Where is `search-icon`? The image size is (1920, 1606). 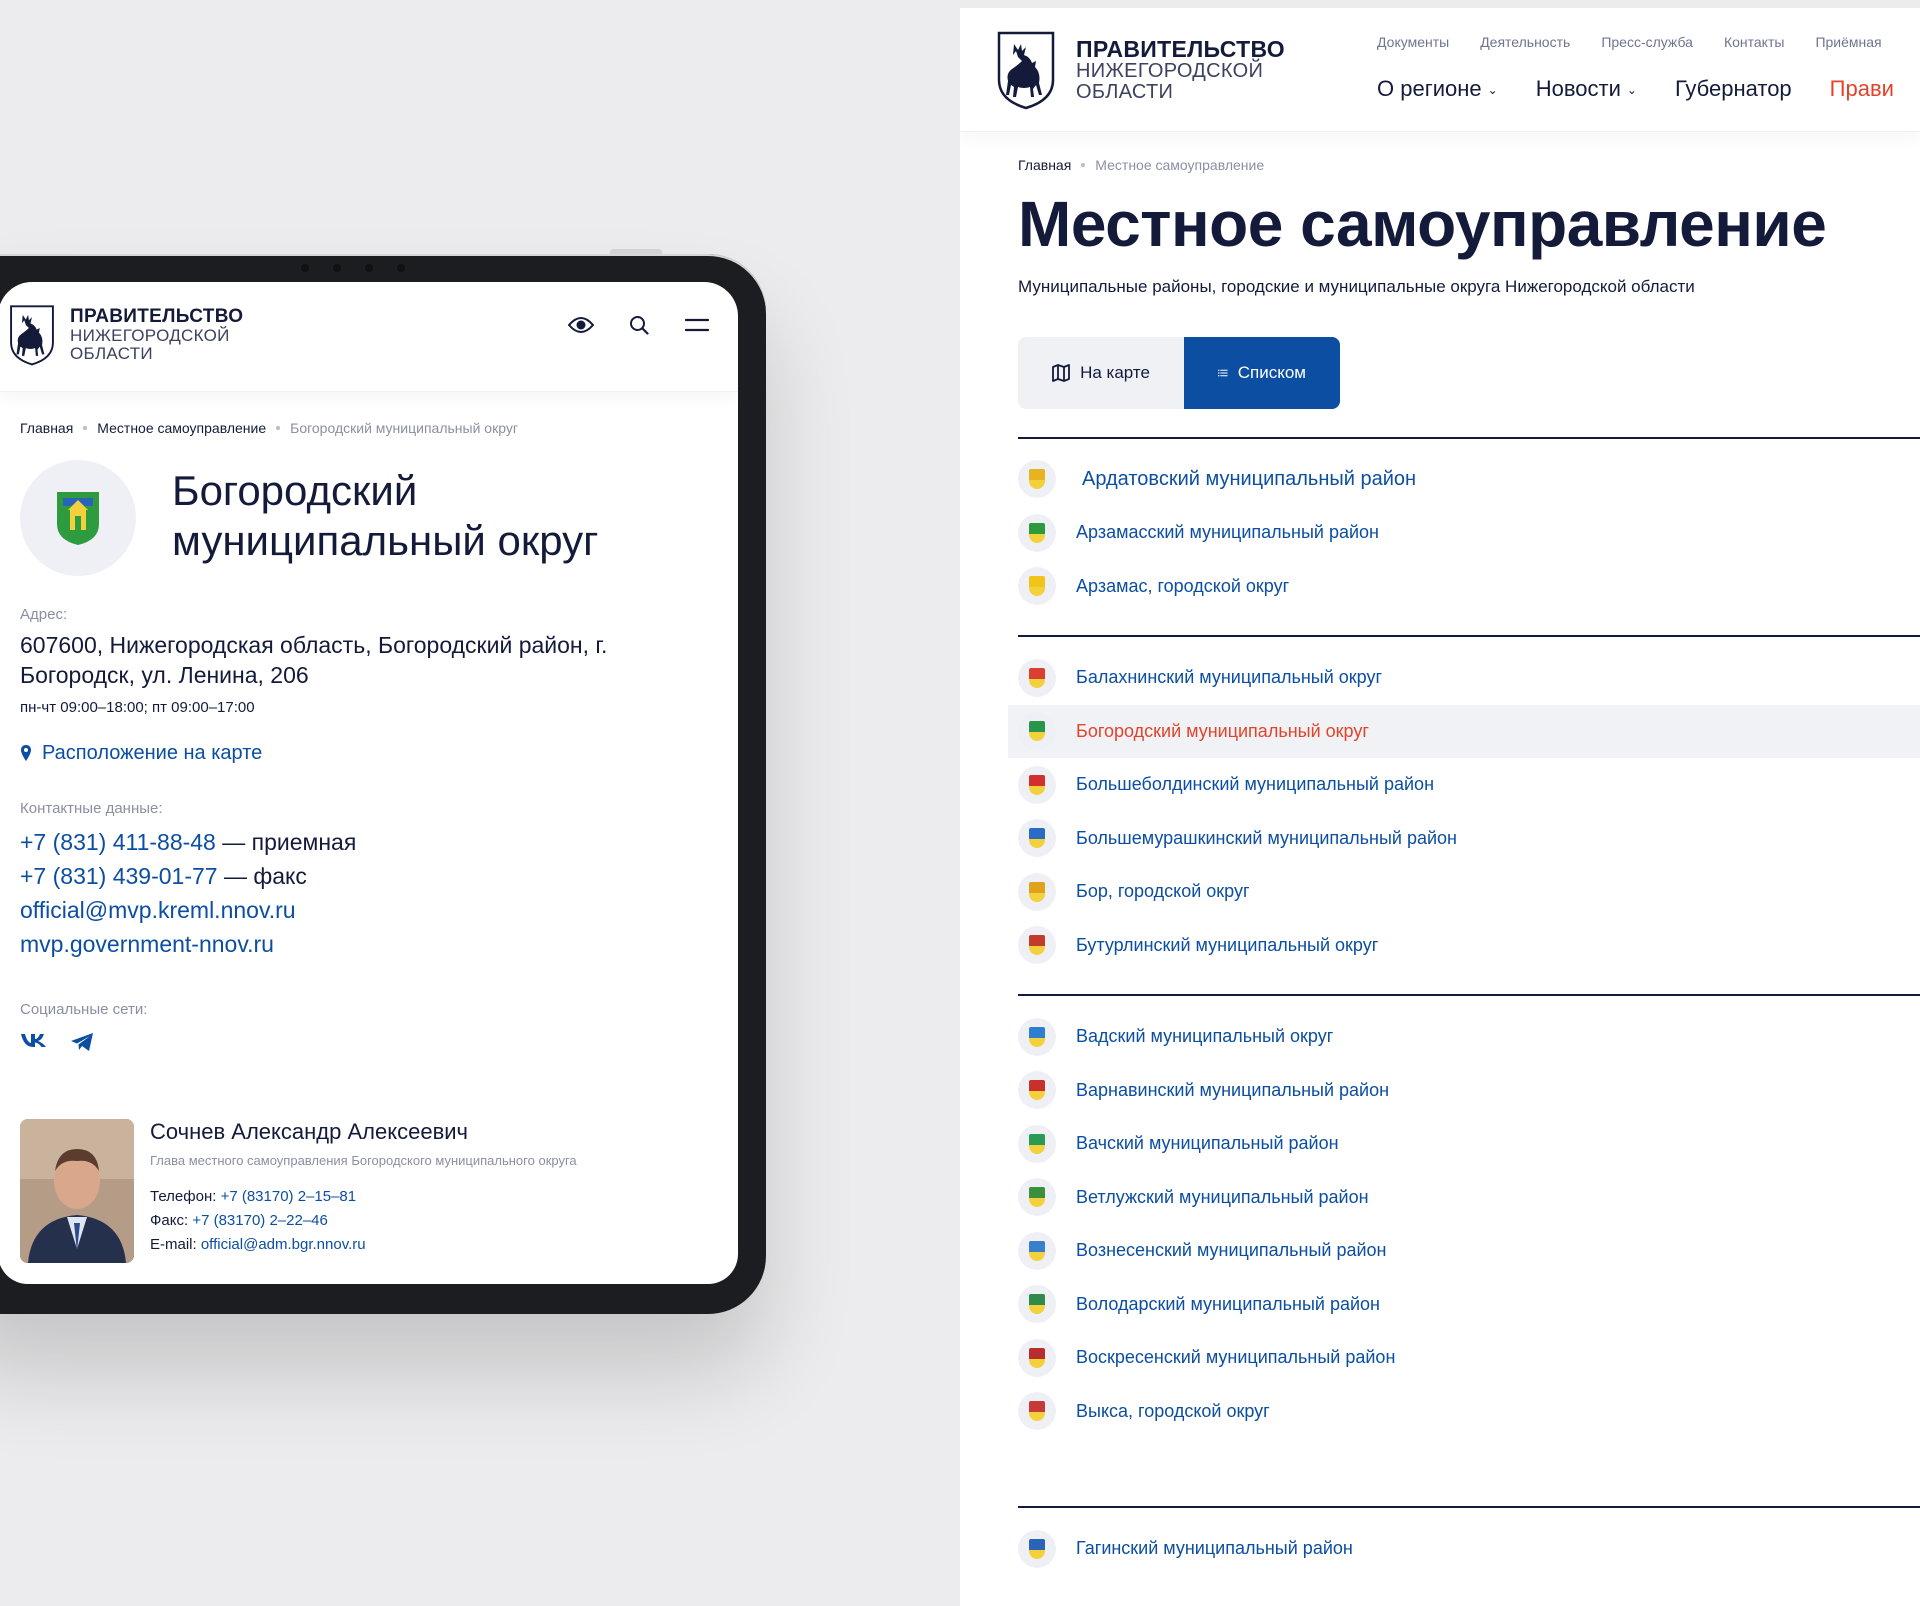 search-icon is located at coordinates (639, 325).